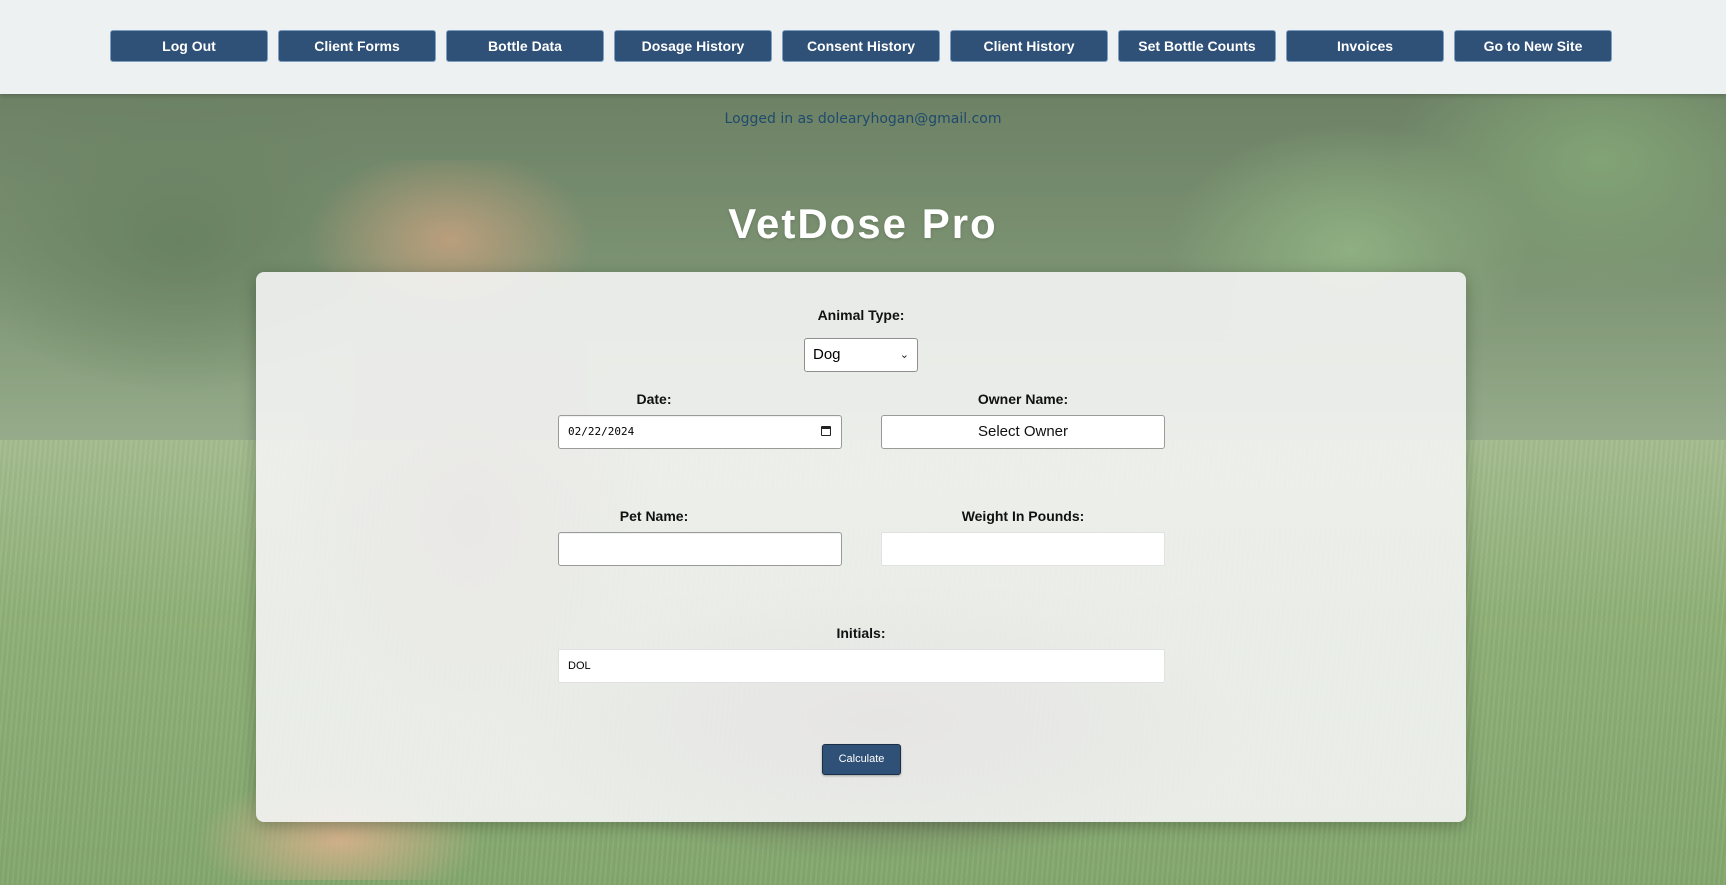 Image resolution: width=1726 pixels, height=885 pixels. I want to click on animal-type-label: Animal Type:, so click(861, 315).